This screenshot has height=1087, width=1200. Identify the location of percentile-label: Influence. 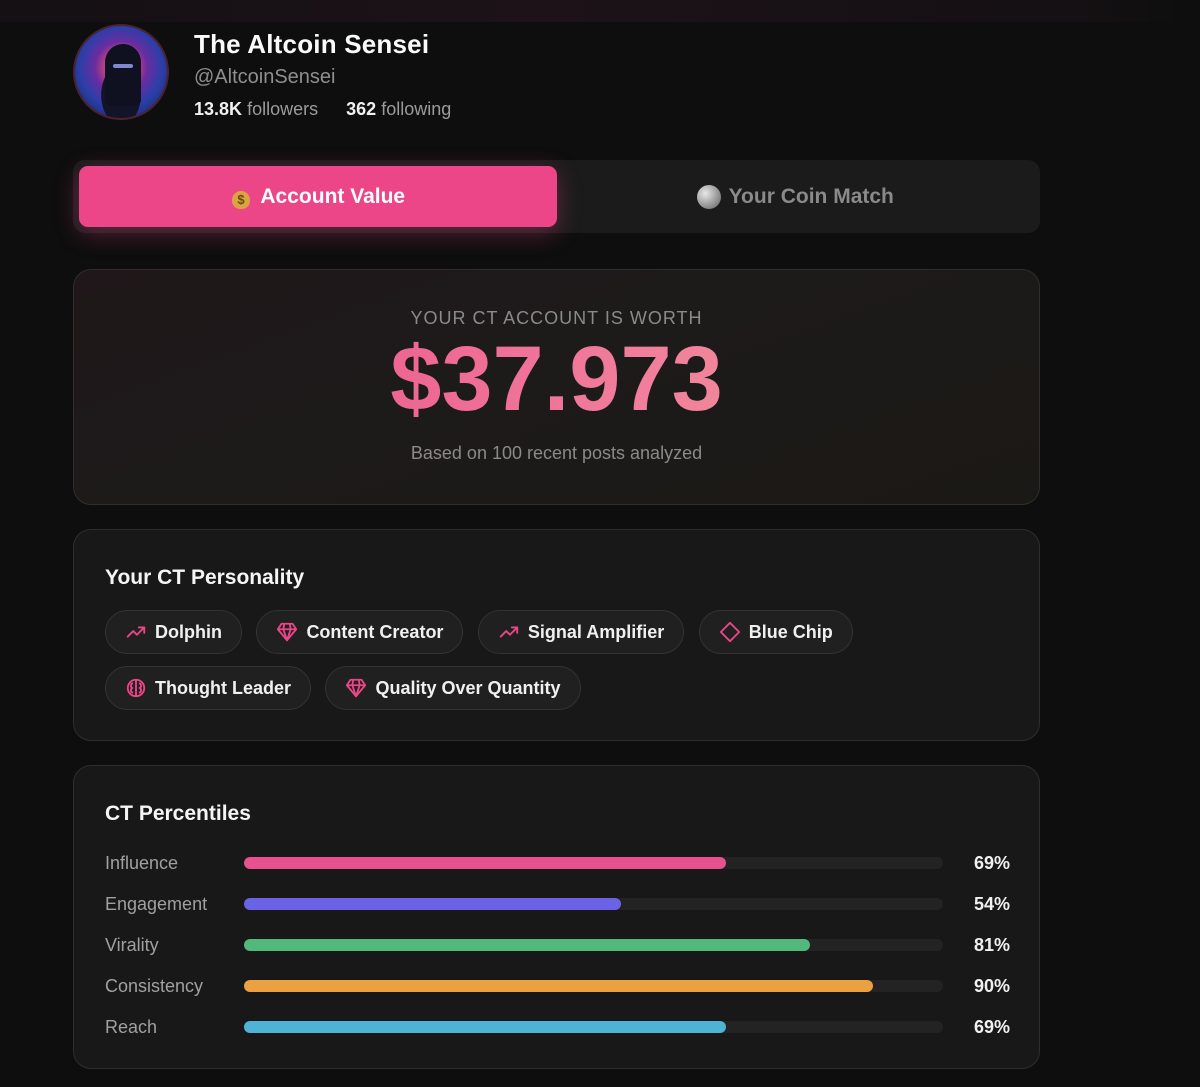
(142, 862).